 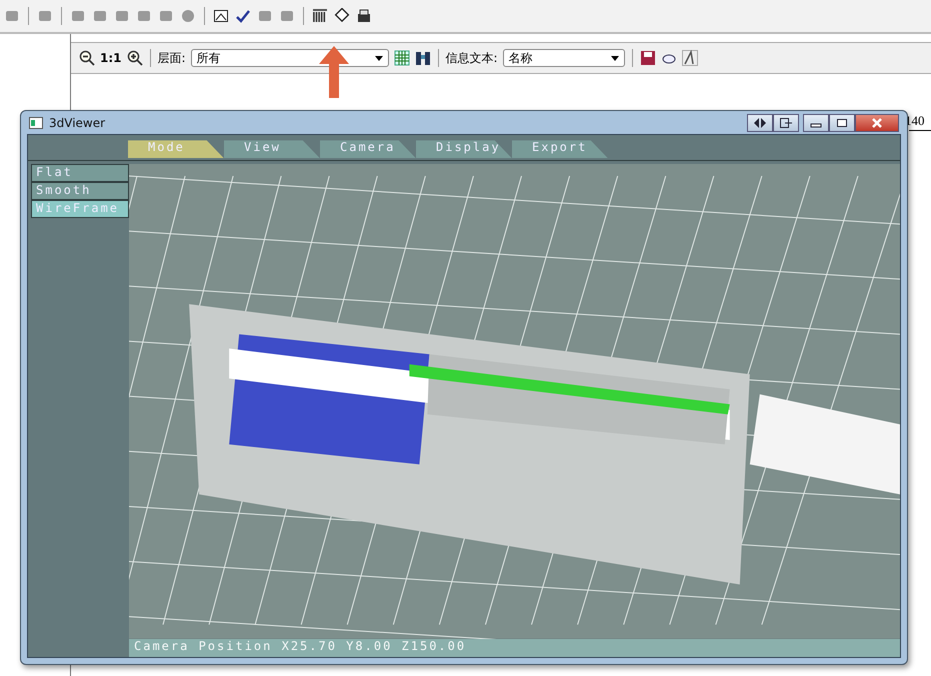 I want to click on picture-icon, so click(x=221, y=16).